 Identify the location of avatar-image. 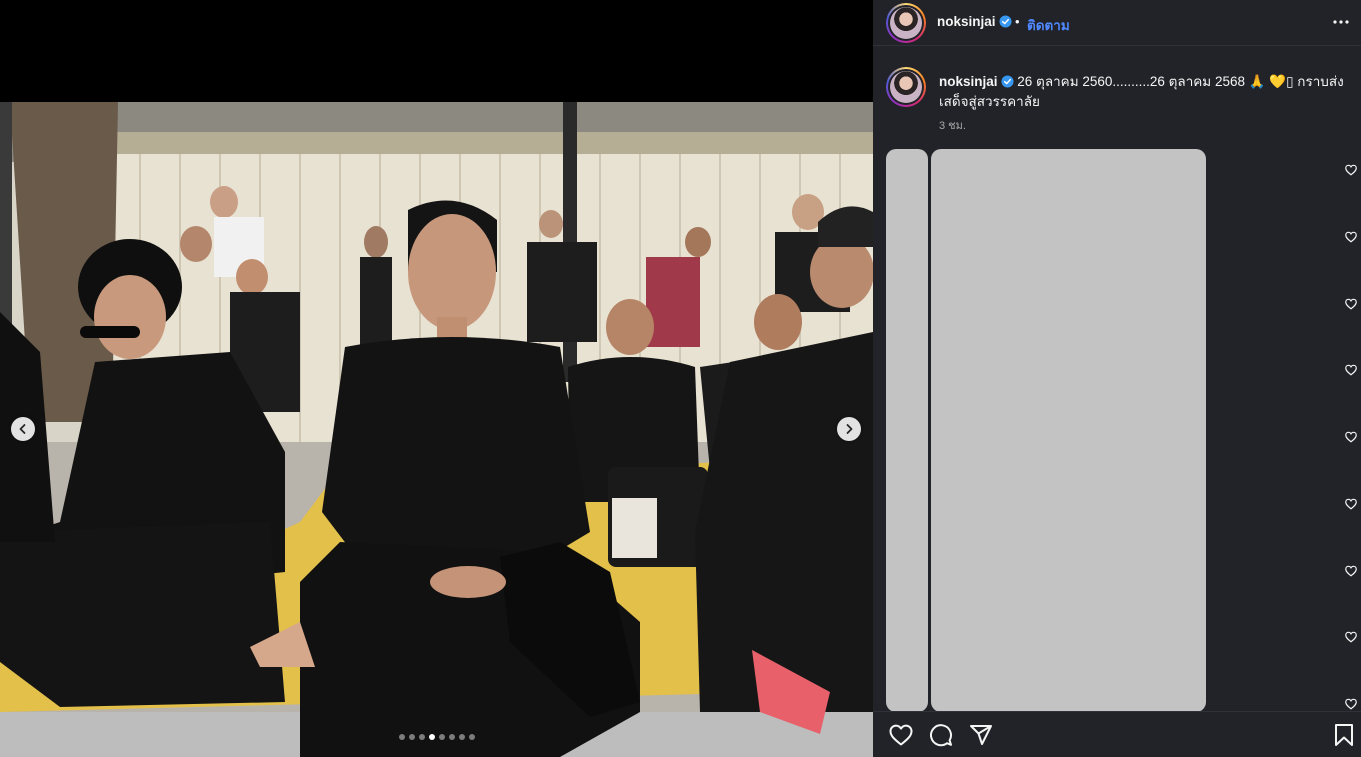
(906, 23).